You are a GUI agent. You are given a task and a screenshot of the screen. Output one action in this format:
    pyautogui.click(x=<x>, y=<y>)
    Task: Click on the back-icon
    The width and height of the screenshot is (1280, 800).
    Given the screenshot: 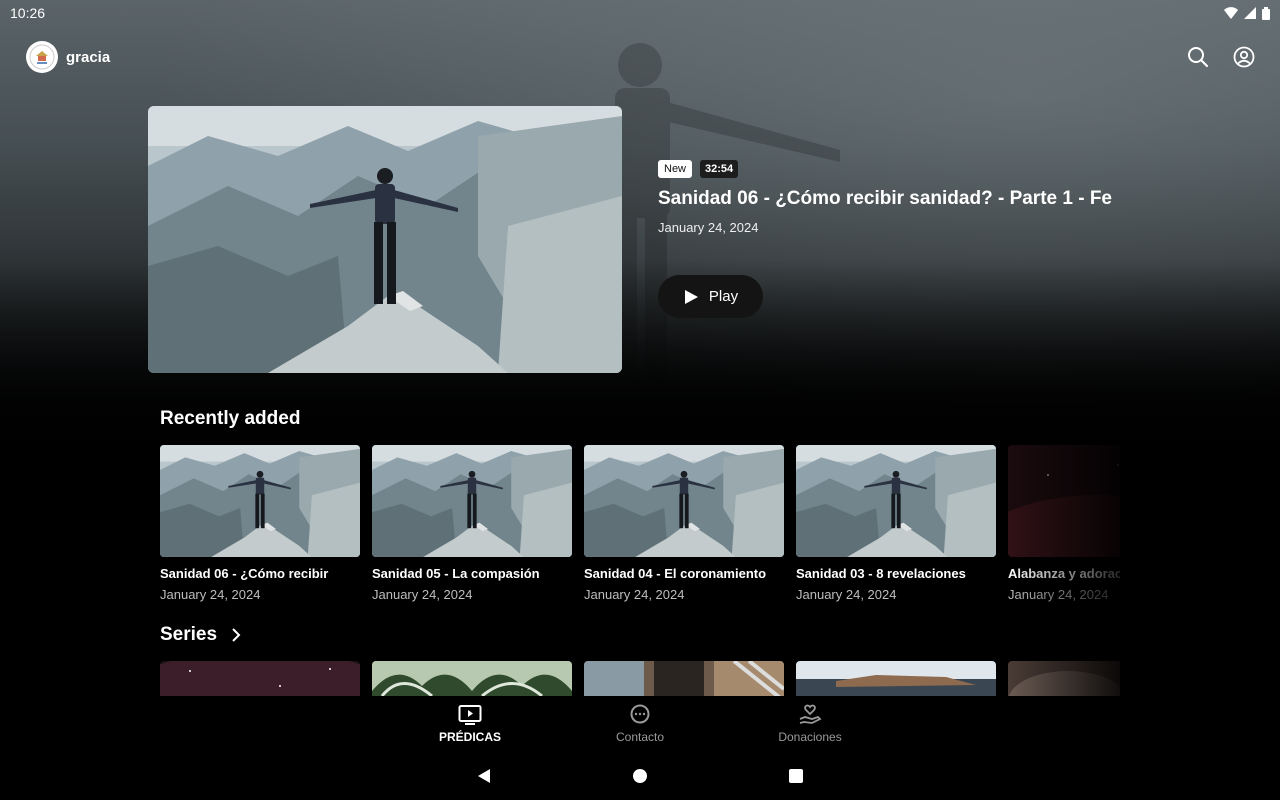 What is the action you would take?
    pyautogui.click(x=484, y=776)
    